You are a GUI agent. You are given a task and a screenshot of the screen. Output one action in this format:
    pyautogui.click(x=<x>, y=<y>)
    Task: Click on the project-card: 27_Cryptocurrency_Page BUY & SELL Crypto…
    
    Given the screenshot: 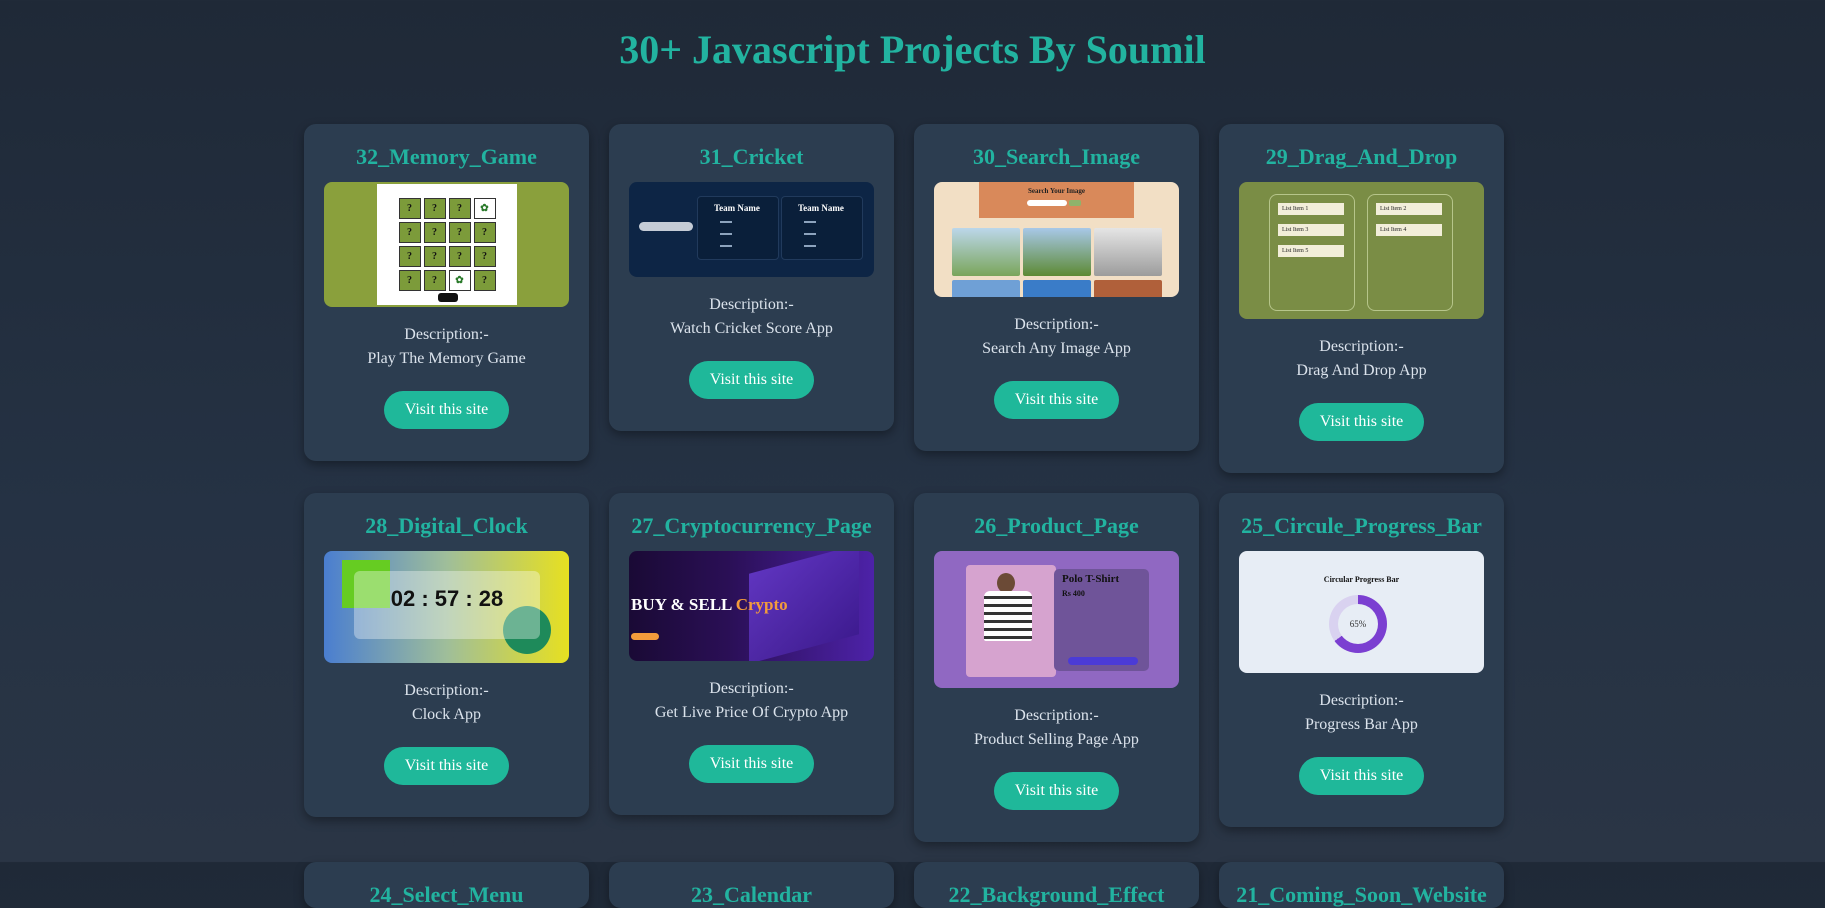 What is the action you would take?
    pyautogui.click(x=751, y=654)
    